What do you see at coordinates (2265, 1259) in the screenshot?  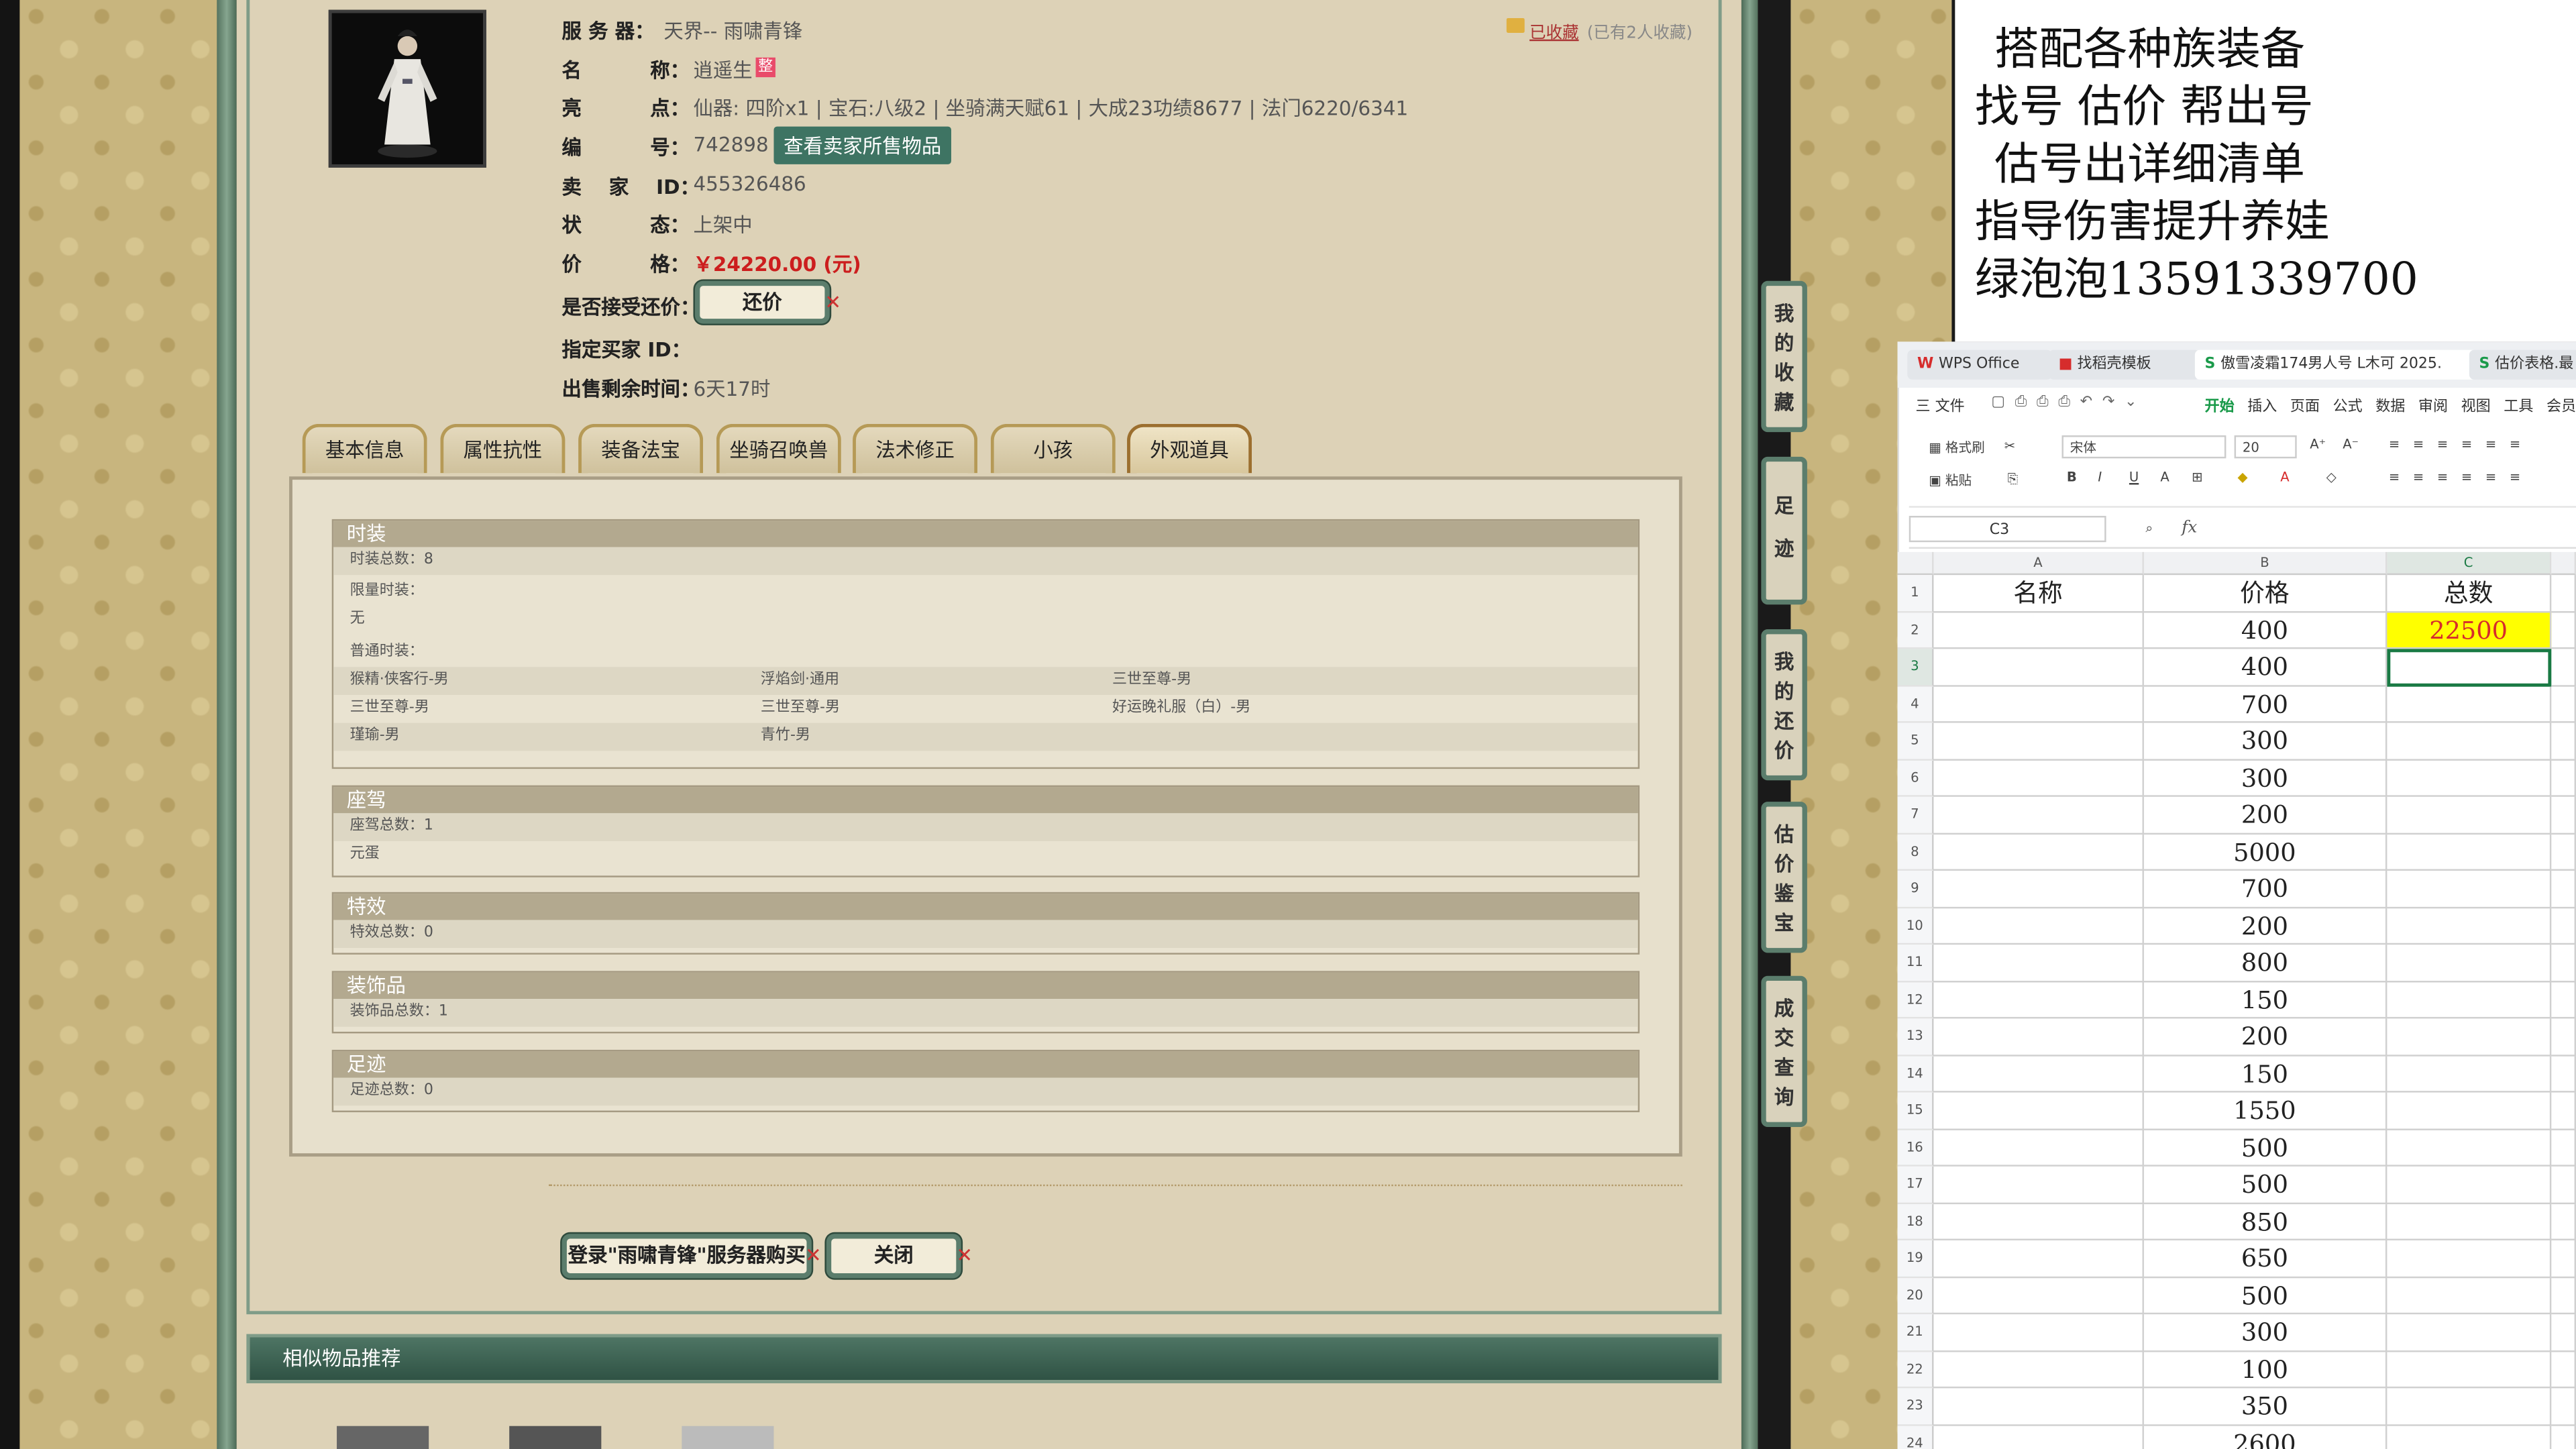 I see `price-cell: 650` at bounding box center [2265, 1259].